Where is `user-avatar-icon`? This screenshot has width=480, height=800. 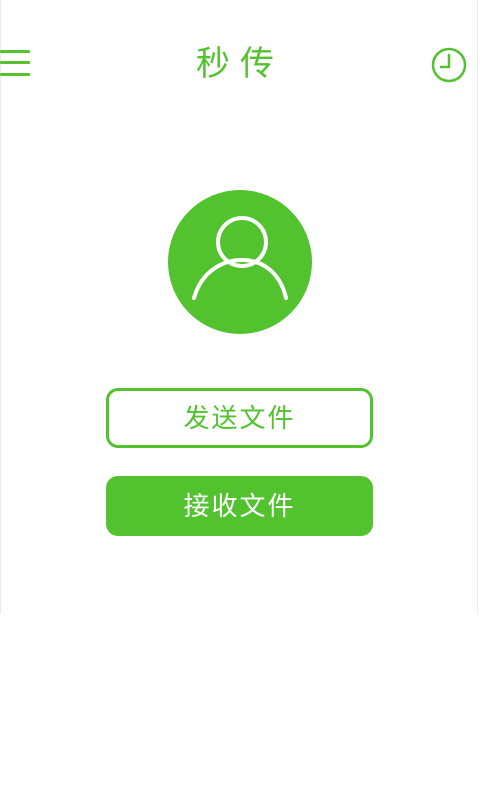 user-avatar-icon is located at coordinates (240, 258).